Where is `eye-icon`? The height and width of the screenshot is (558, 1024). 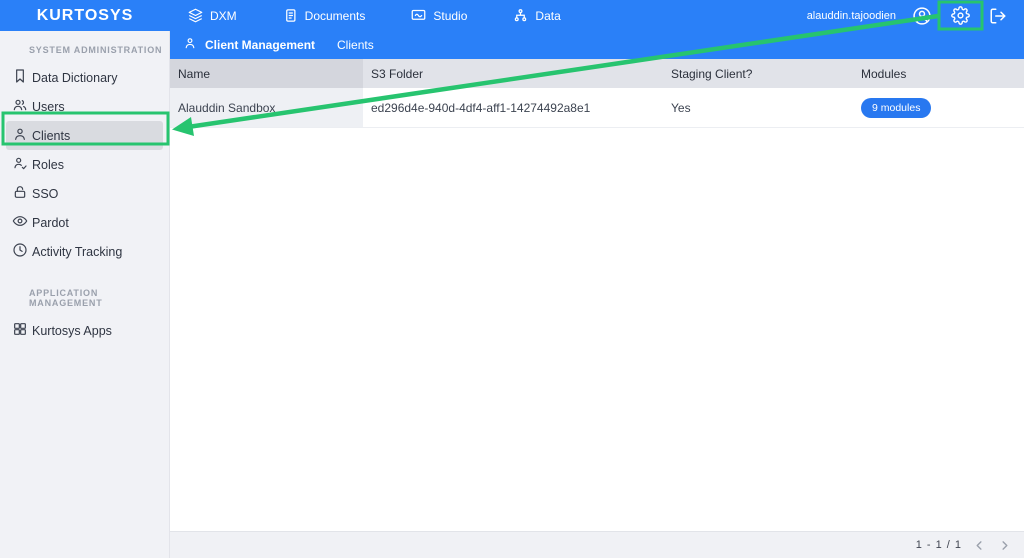 eye-icon is located at coordinates (20, 222).